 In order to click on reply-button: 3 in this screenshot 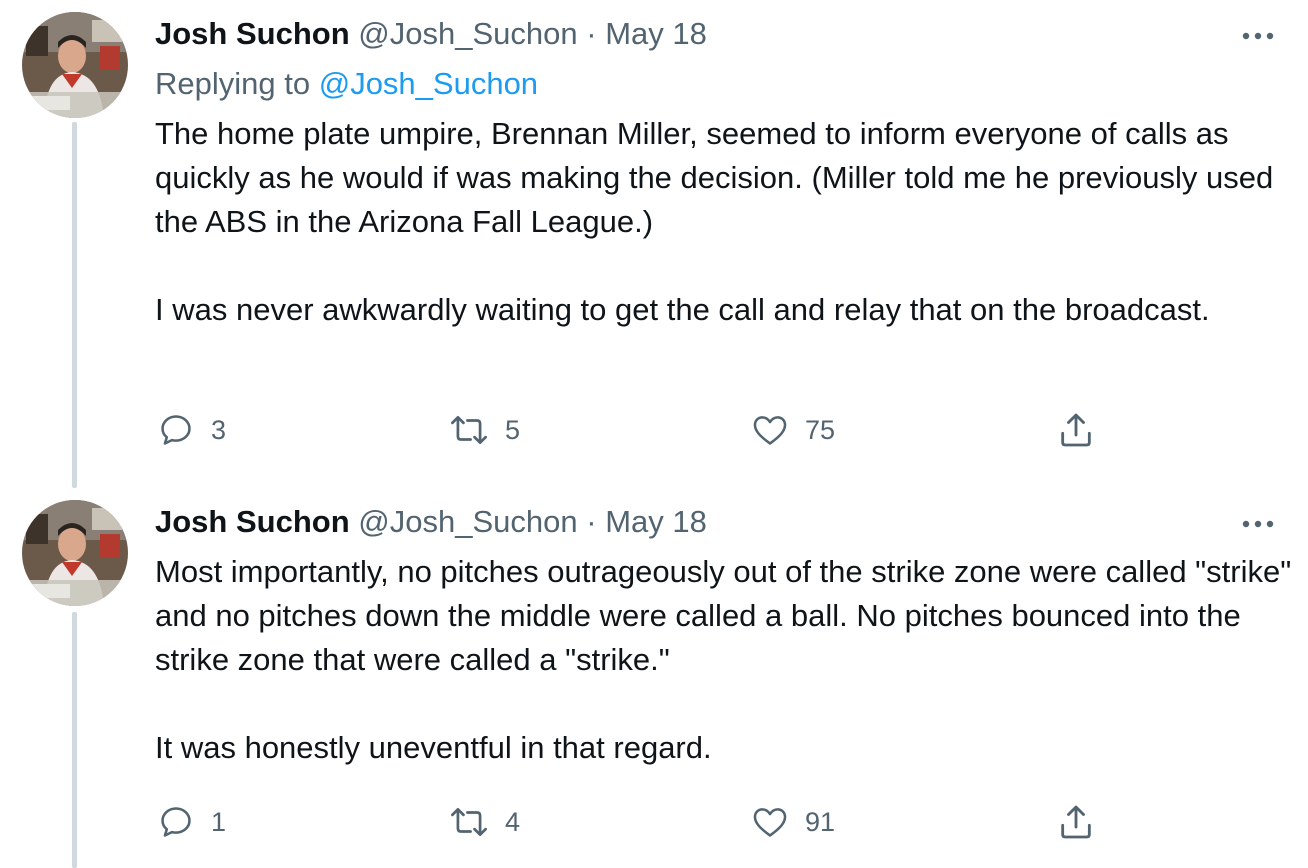, I will do `click(190, 430)`.